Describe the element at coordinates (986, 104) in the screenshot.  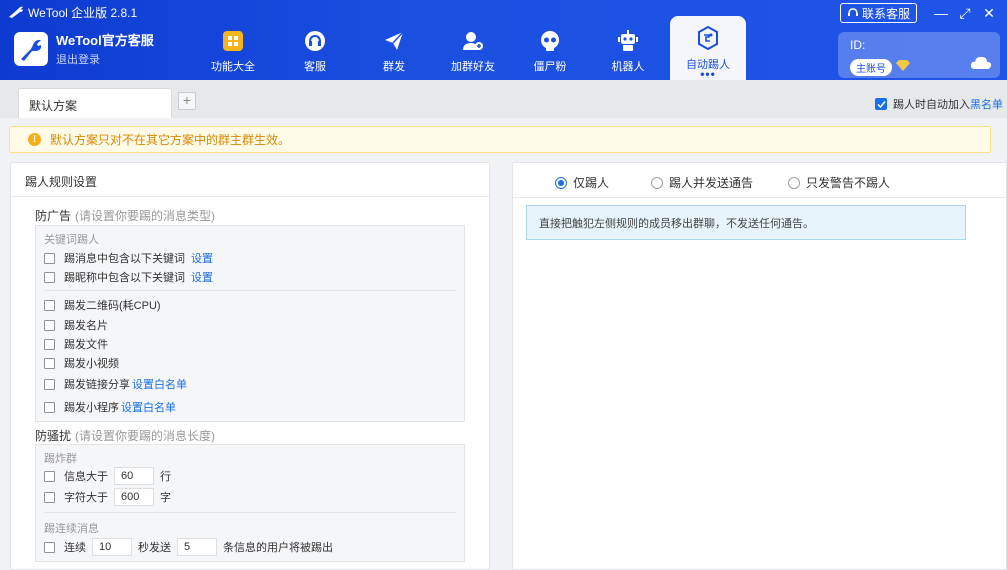
I see `blacklist-link: 黑名单` at that location.